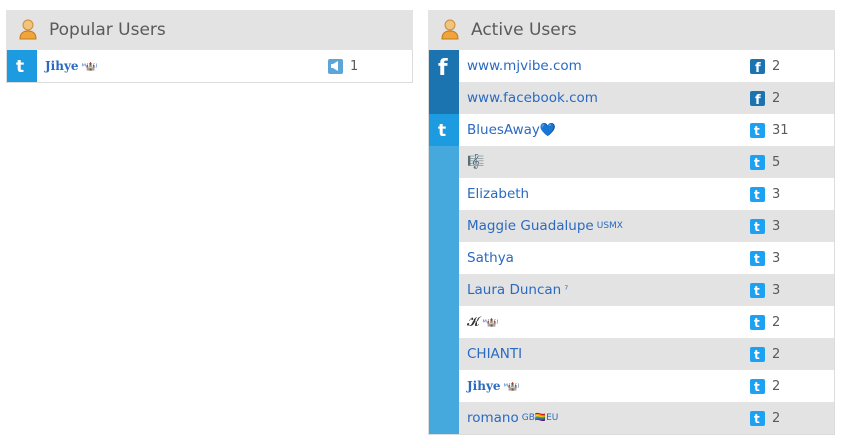 This screenshot has width=859, height=447. Describe the element at coordinates (646, 386) in the screenshot. I see `active-user-row: Jihye ᴹ🏰ᴶ t2` at that location.